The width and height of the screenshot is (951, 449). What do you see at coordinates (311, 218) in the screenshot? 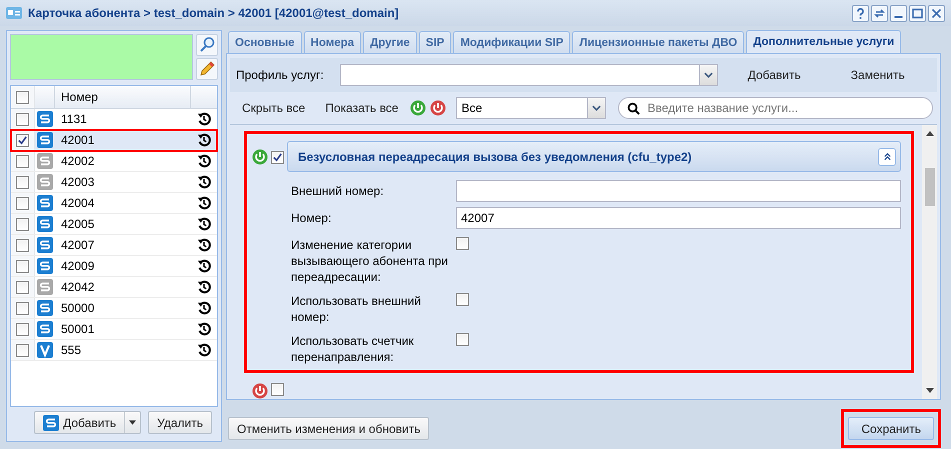
I see `field-label: Номер:` at bounding box center [311, 218].